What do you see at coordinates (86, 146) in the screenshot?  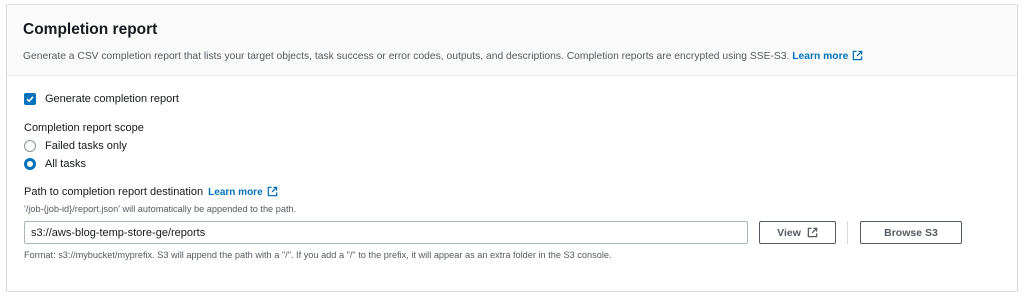 I see `failed-tasks-label: Failed tasks only` at bounding box center [86, 146].